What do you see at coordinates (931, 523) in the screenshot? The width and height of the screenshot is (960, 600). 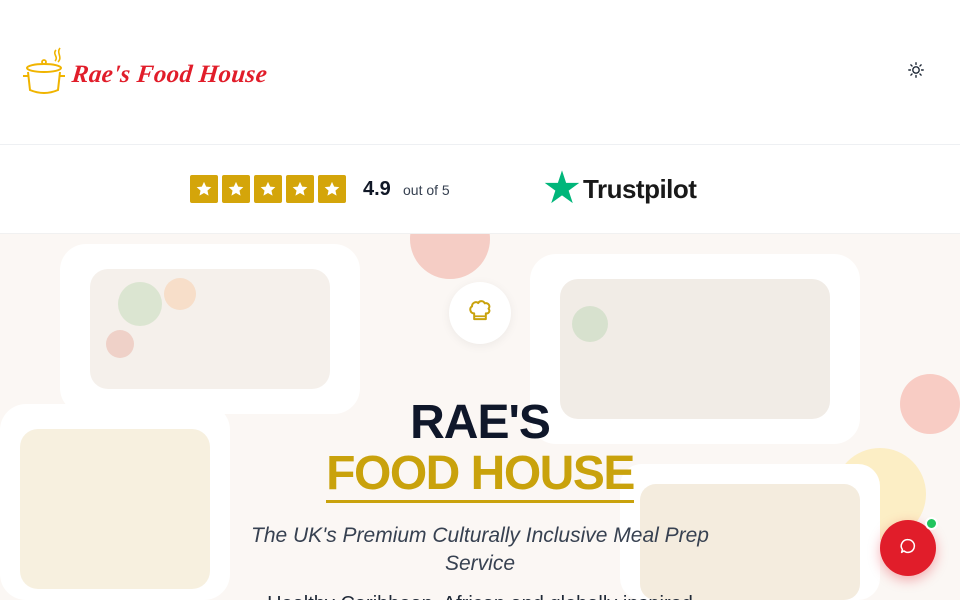 I see `online-status-dot` at bounding box center [931, 523].